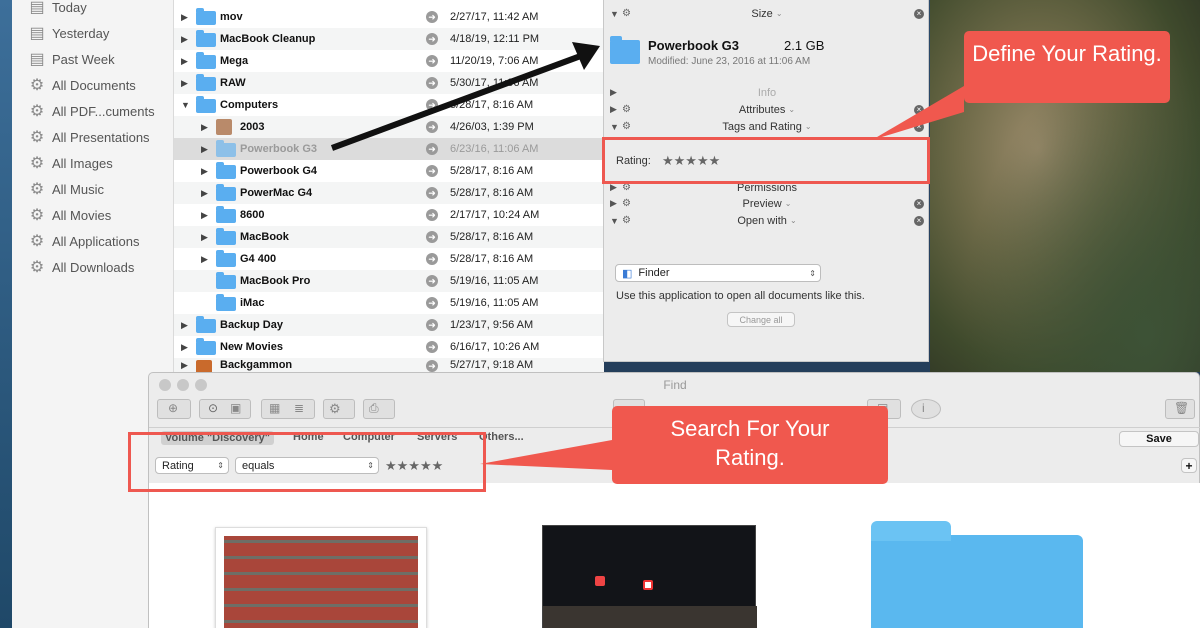  I want to click on callout-tail-search, so click(546, 455).